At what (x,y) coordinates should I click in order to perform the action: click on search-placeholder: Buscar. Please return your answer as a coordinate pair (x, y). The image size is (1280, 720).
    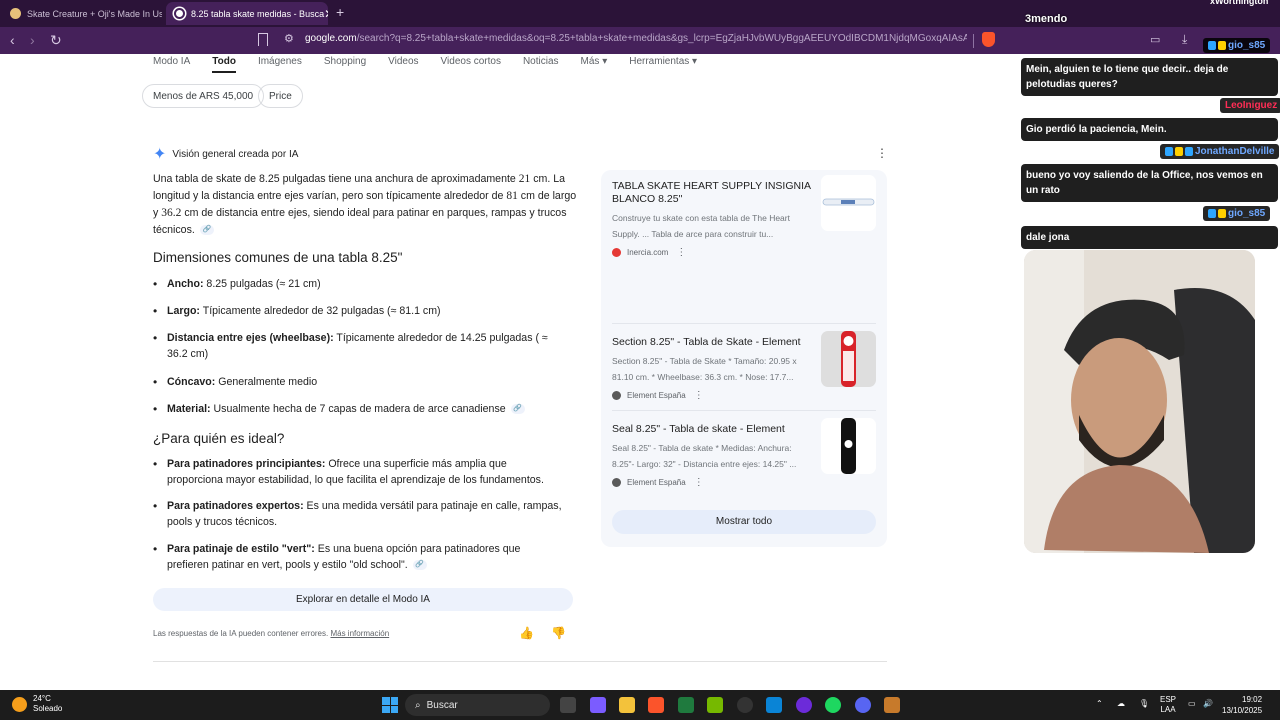
    Looking at the image, I should click on (442, 705).